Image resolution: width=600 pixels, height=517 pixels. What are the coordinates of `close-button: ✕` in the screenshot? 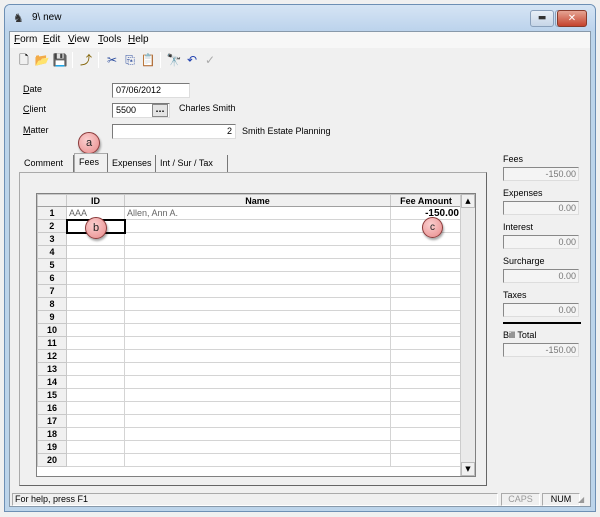 It's located at (572, 18).